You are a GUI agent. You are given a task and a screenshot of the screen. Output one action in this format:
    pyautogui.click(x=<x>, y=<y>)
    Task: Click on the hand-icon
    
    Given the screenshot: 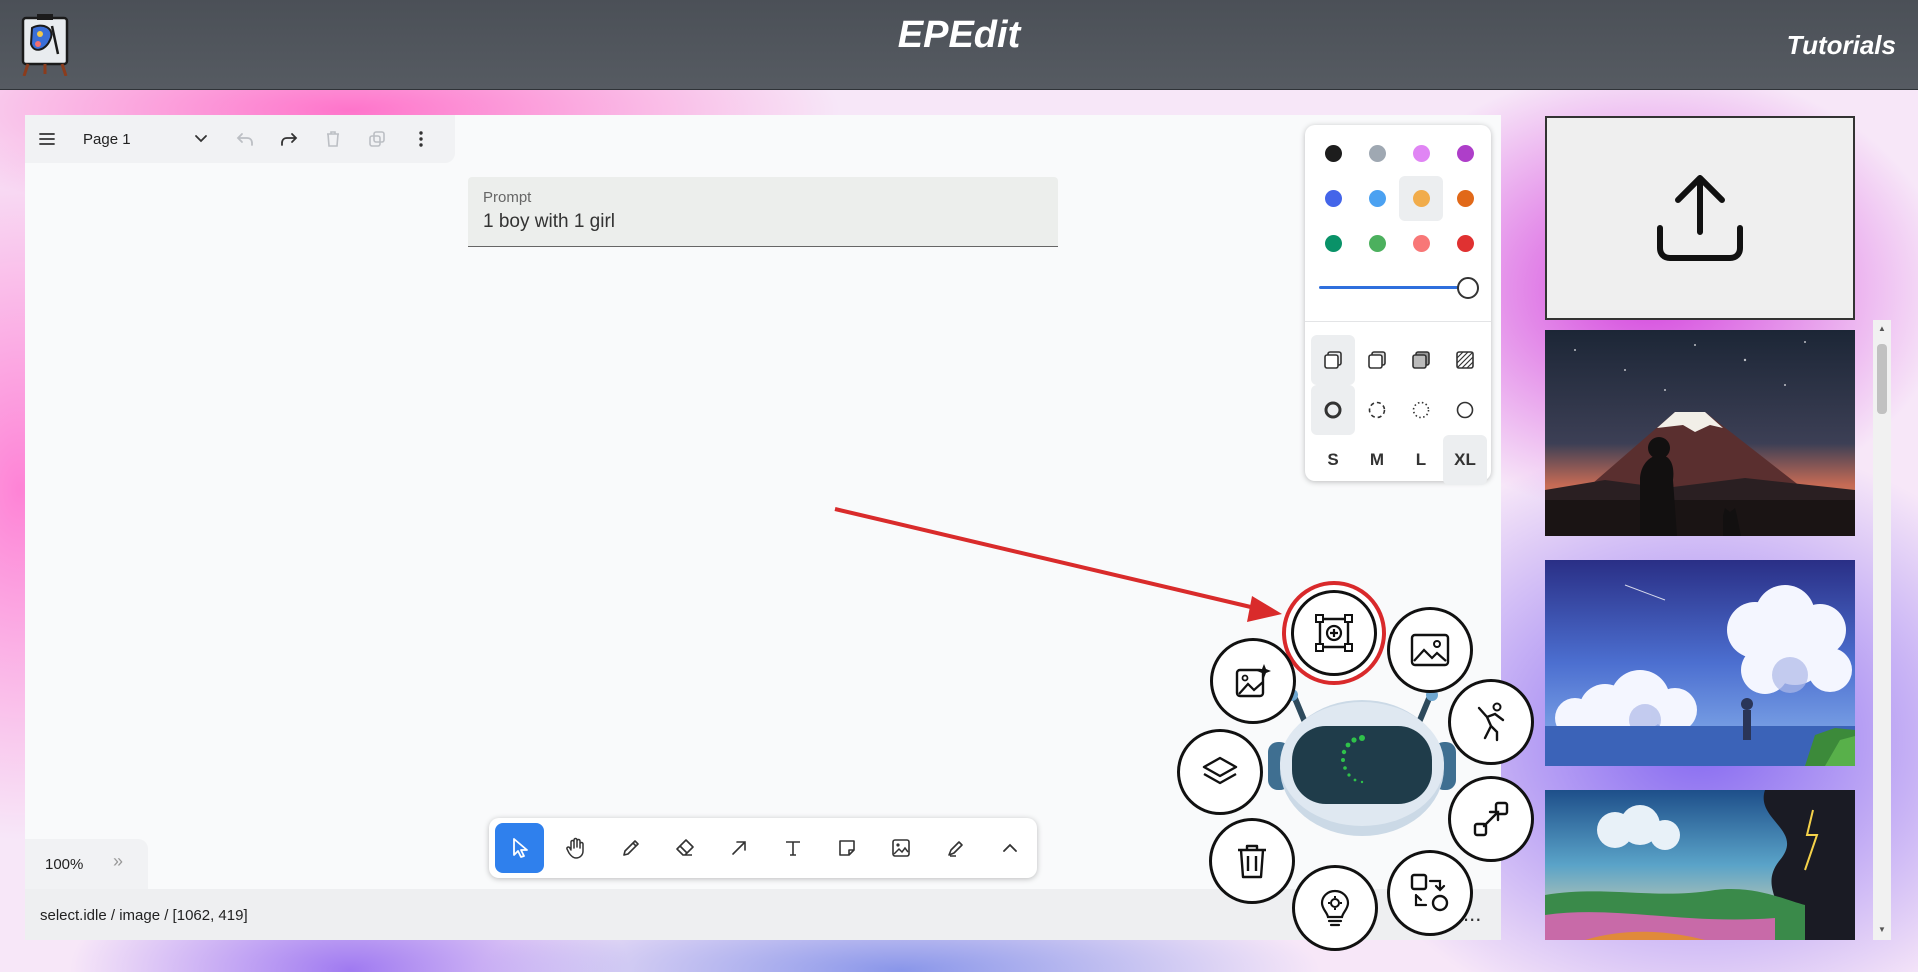 What is the action you would take?
    pyautogui.click(x=576, y=848)
    